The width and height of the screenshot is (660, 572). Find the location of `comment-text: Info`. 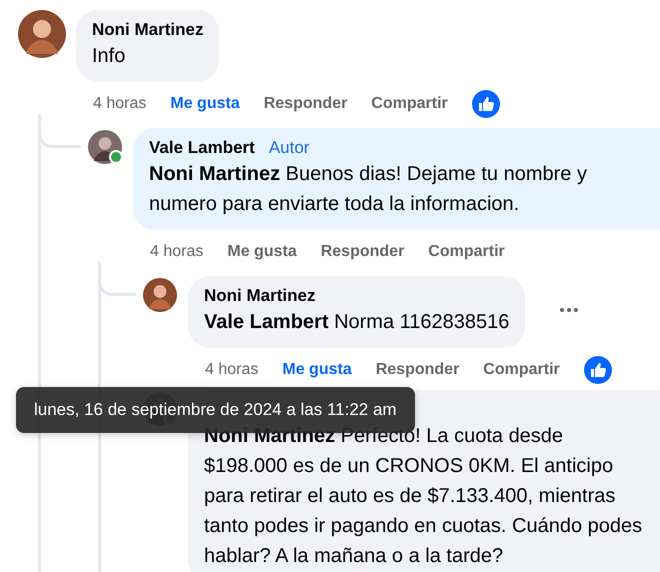

comment-text: Info is located at coordinates (109, 56).